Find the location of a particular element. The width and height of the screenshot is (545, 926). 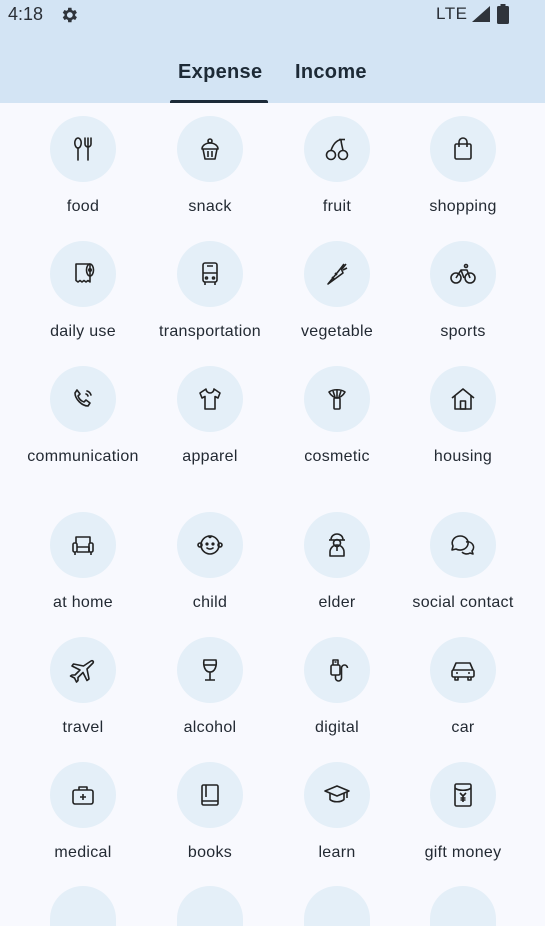

category-cosmetic: cosmetic is located at coordinates (337, 417).